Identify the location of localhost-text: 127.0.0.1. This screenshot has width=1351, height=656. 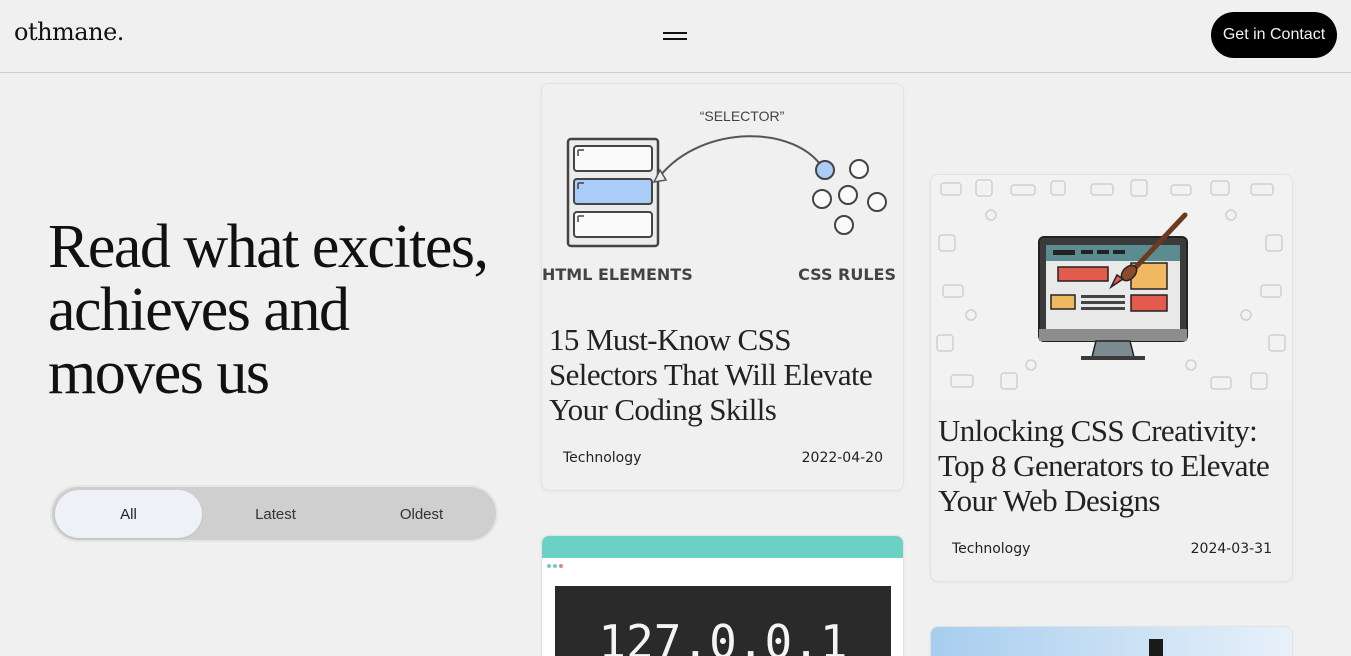
(722, 635).